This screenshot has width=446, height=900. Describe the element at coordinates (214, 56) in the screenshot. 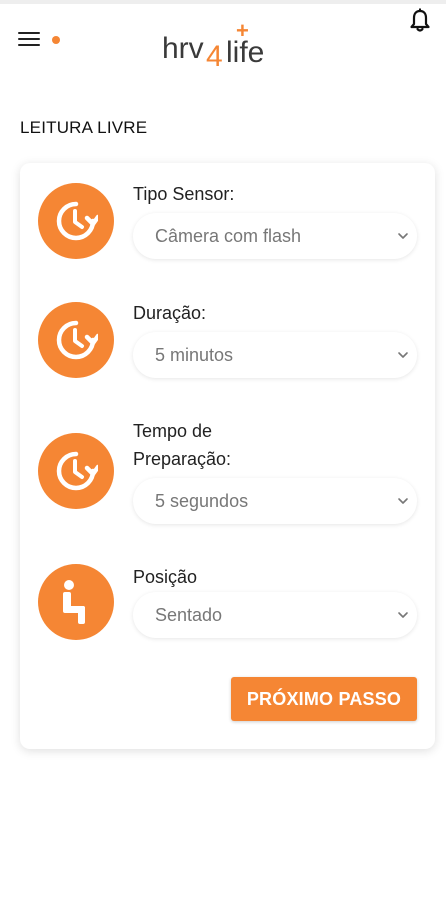

I see `logo-text-number: 4` at that location.